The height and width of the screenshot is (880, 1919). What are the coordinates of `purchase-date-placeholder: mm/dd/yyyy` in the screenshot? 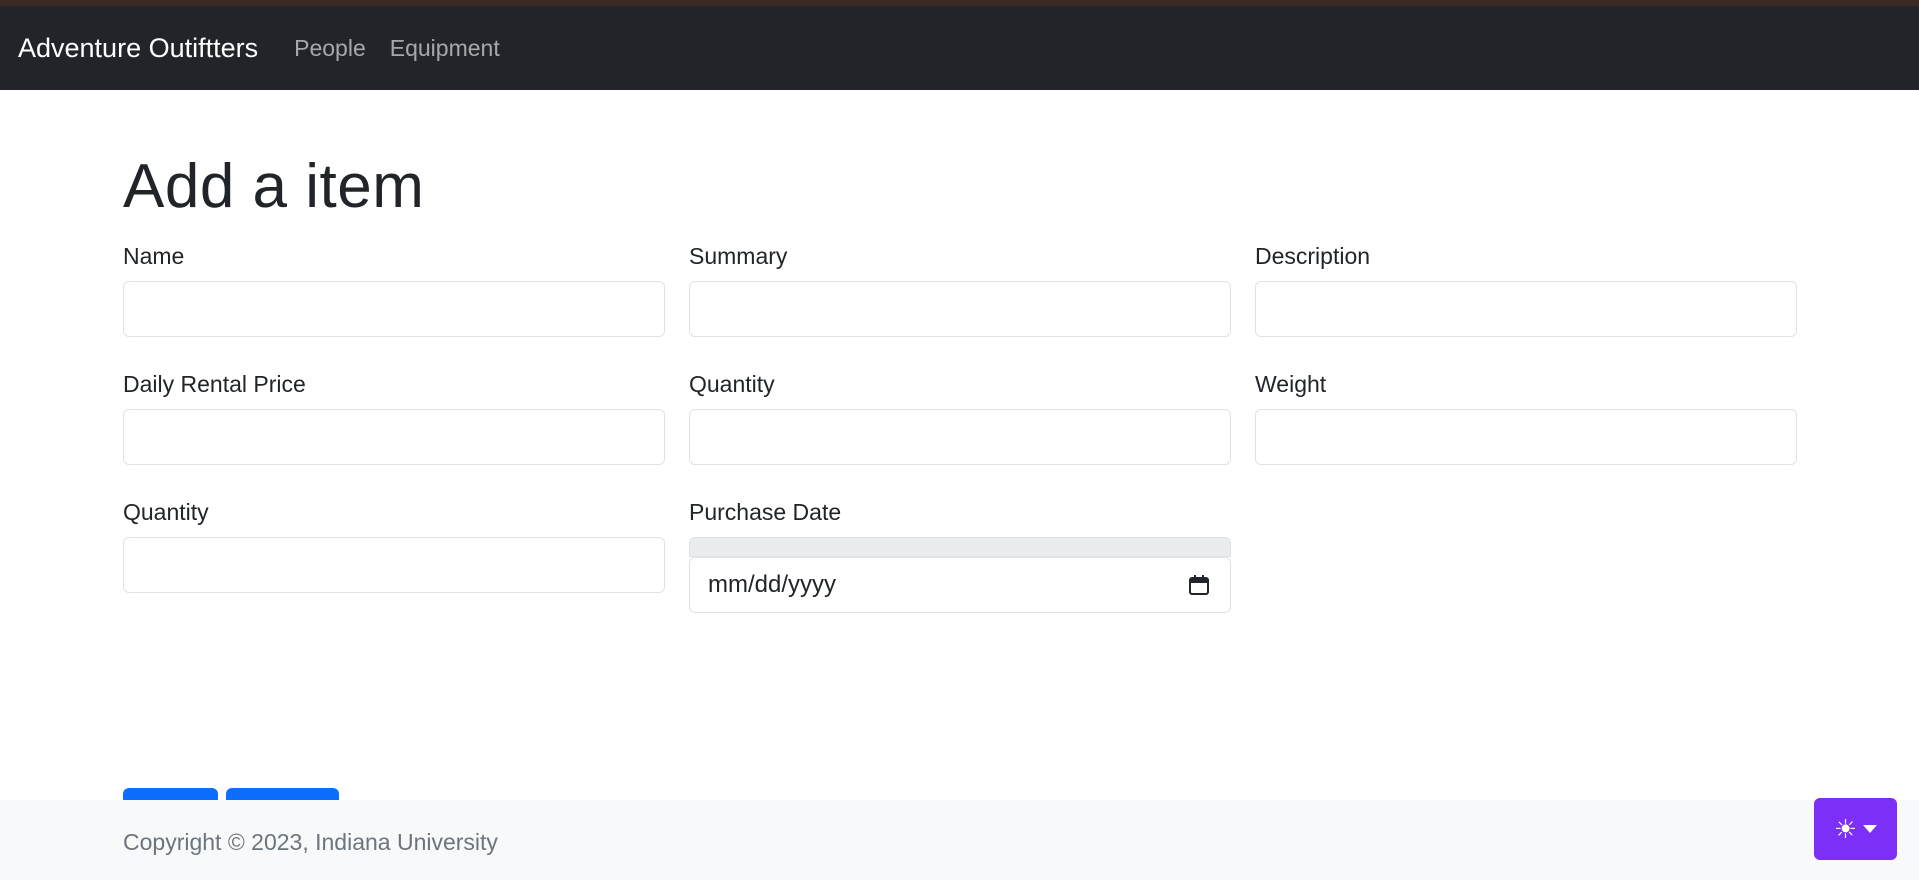 It's located at (772, 584).